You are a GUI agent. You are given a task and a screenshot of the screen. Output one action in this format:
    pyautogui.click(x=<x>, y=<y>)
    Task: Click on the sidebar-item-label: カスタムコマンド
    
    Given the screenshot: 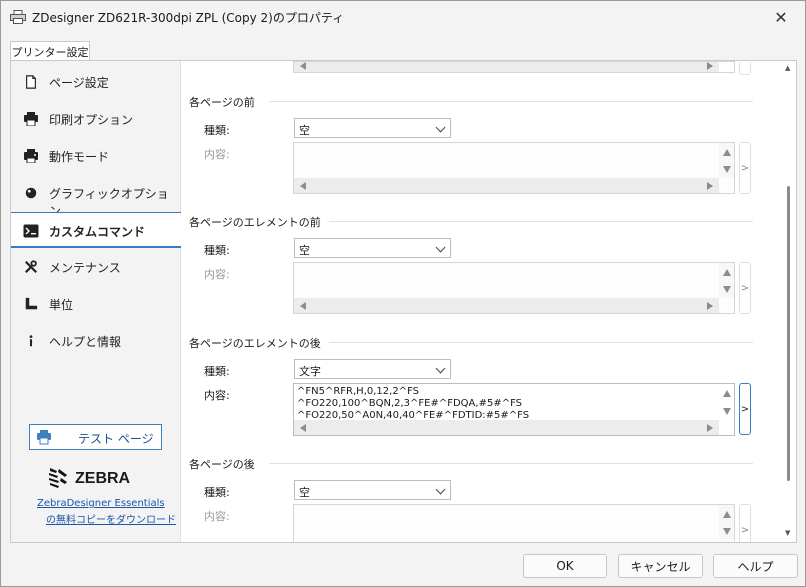 What is the action you would take?
    pyautogui.click(x=97, y=232)
    